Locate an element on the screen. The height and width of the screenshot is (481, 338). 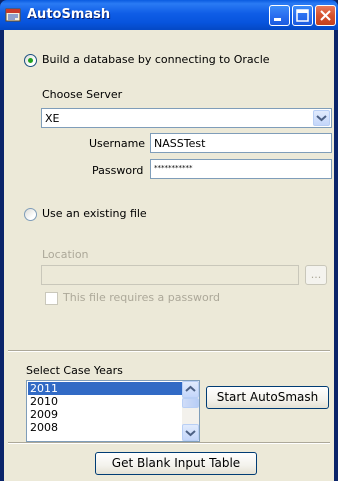
password-value: *********** is located at coordinates (173, 168).